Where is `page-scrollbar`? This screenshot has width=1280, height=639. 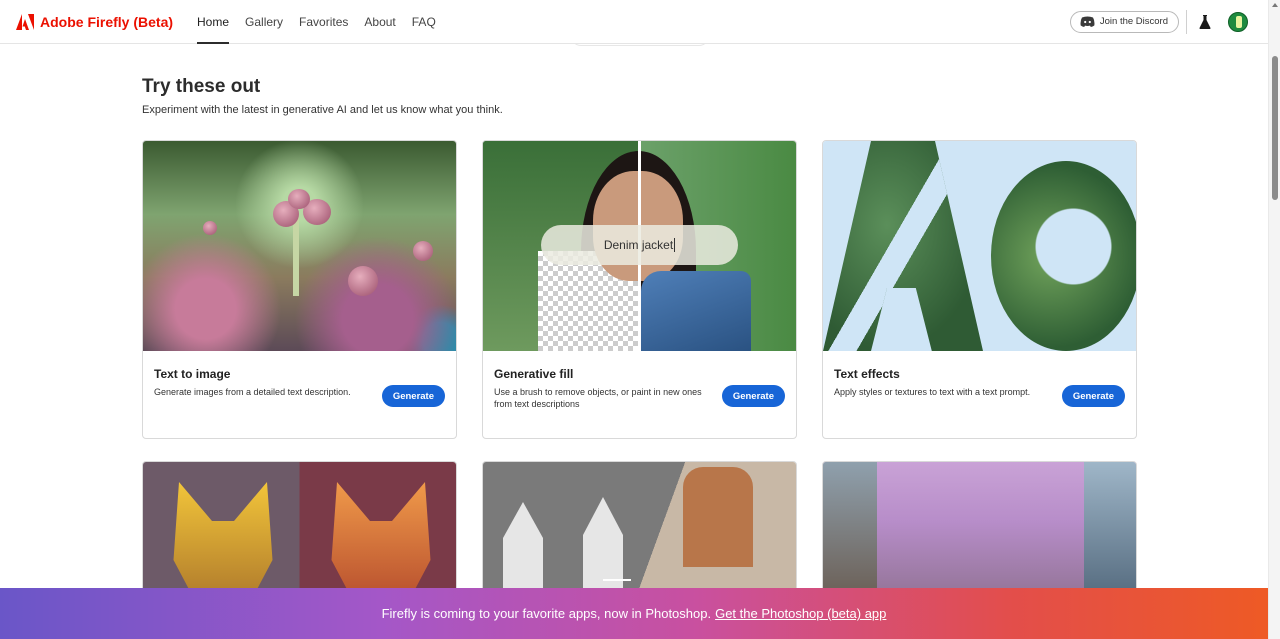
page-scrollbar is located at coordinates (1274, 319).